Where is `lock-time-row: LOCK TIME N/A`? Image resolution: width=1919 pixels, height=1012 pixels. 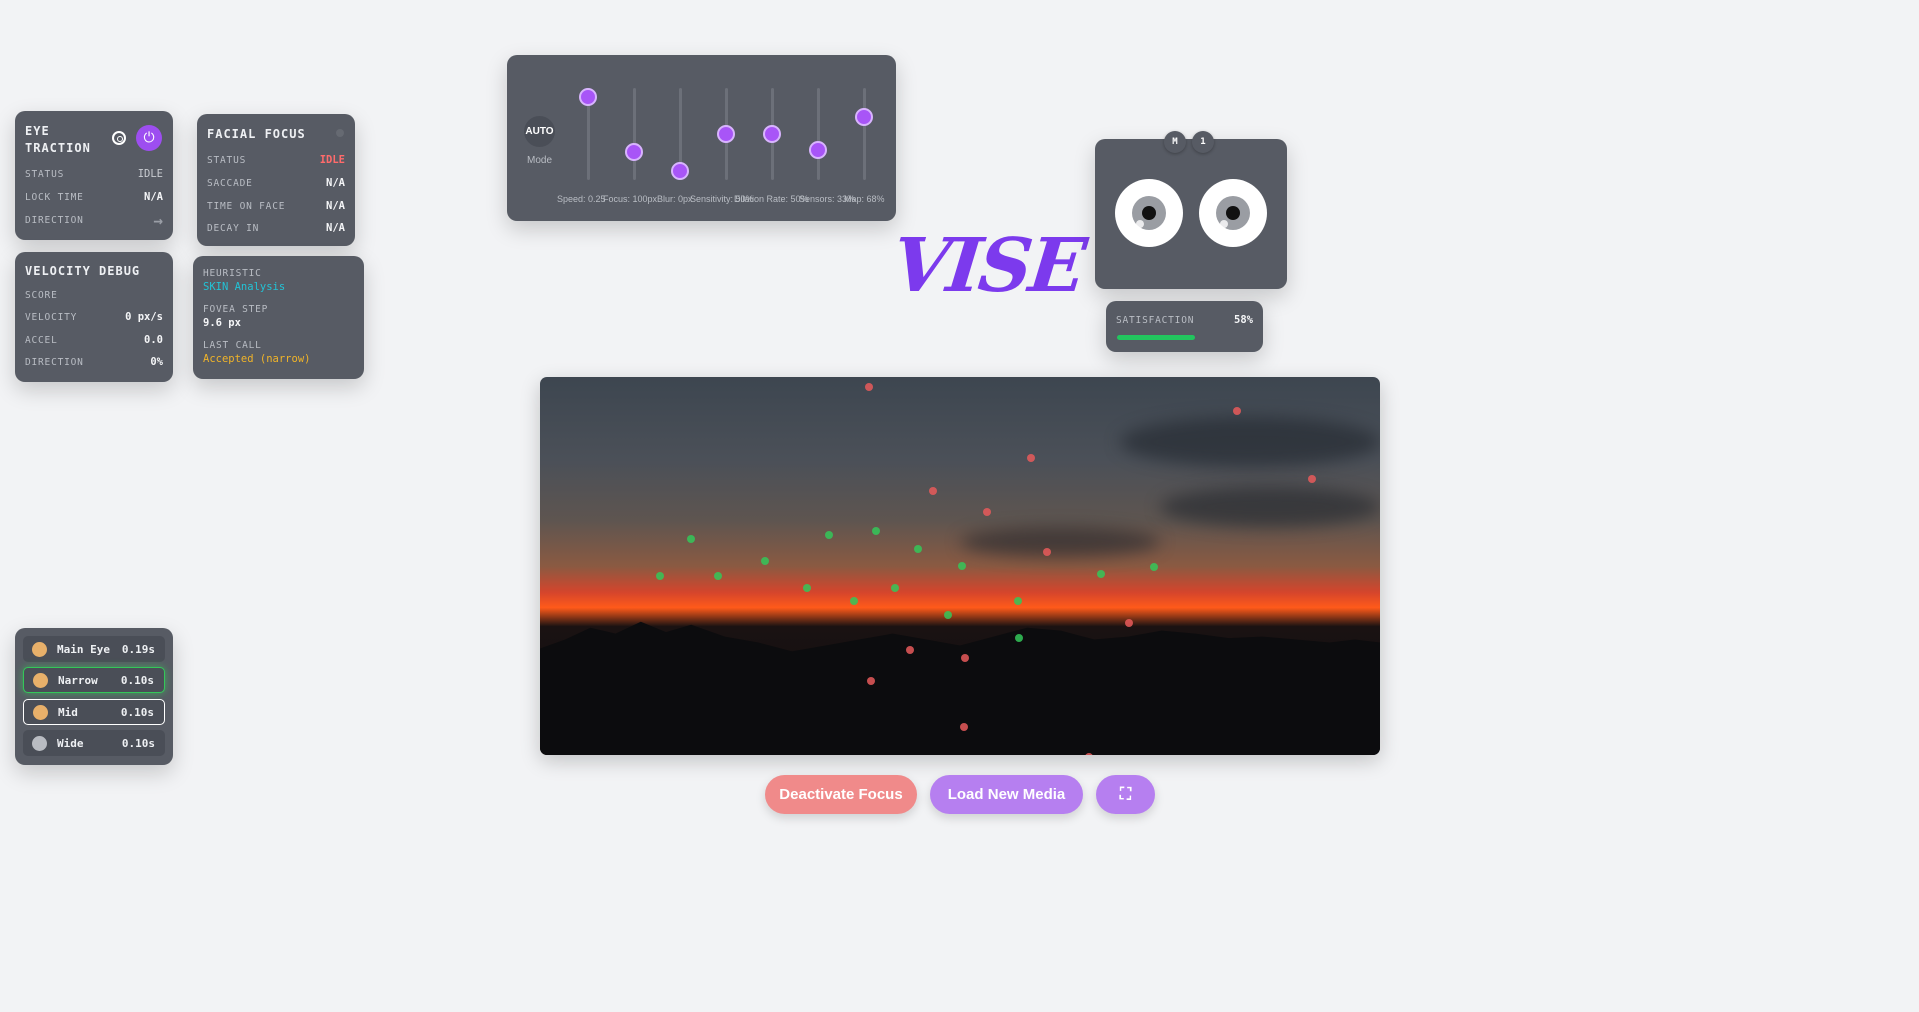 lock-time-row: LOCK TIME N/A is located at coordinates (94, 197).